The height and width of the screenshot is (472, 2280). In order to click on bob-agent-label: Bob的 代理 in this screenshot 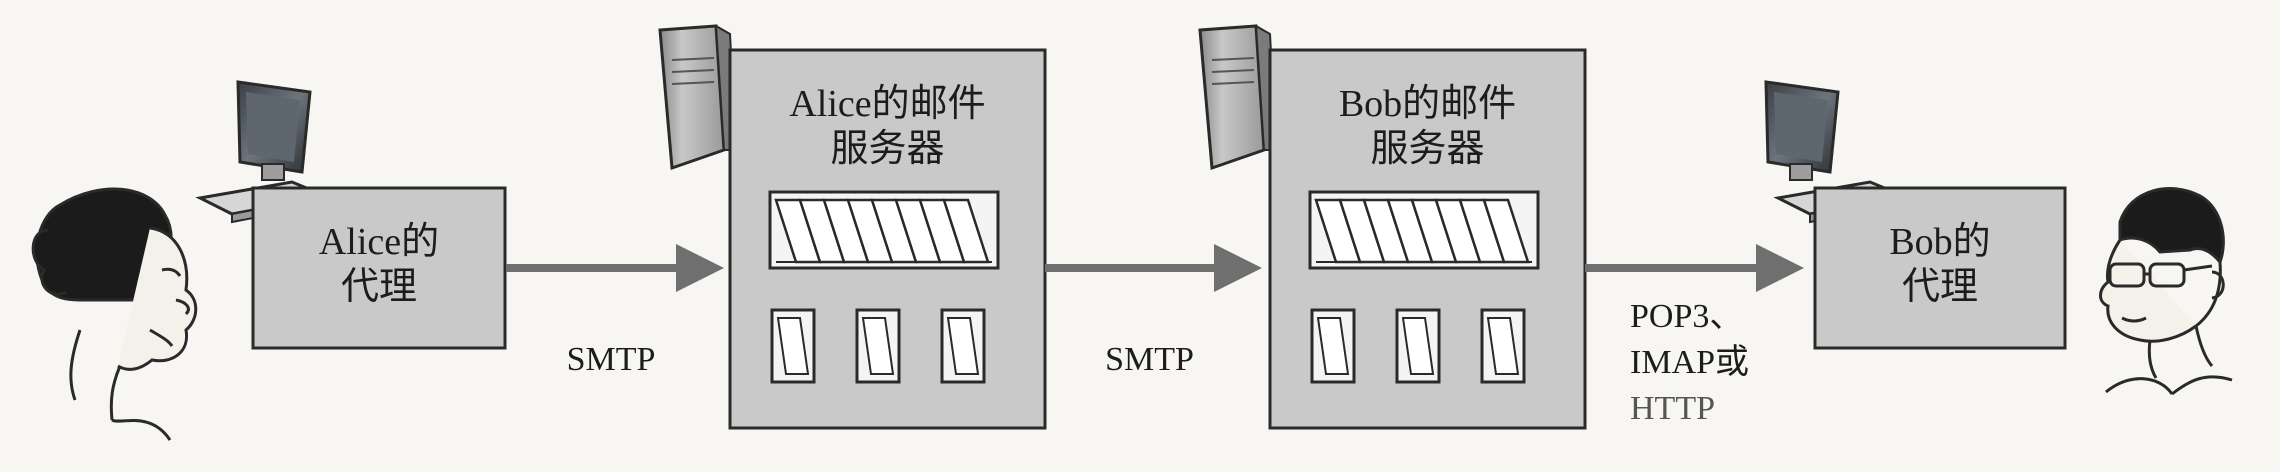, I will do `click(1940, 265)`.